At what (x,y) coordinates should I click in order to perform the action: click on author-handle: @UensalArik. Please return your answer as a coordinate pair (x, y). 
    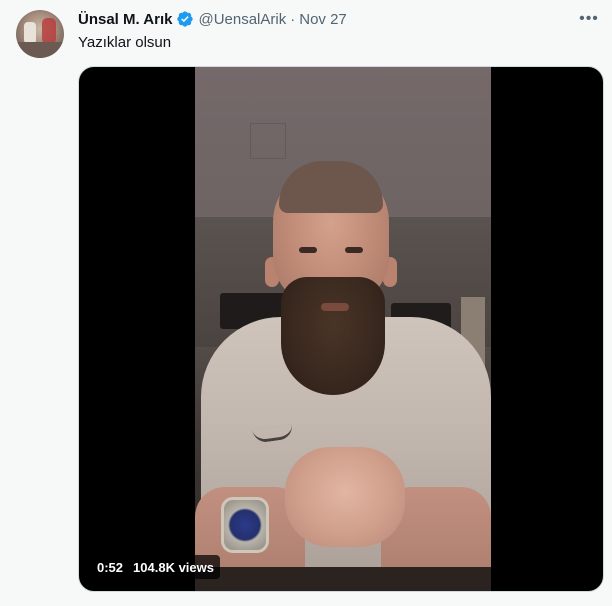
    Looking at the image, I should click on (242, 19).